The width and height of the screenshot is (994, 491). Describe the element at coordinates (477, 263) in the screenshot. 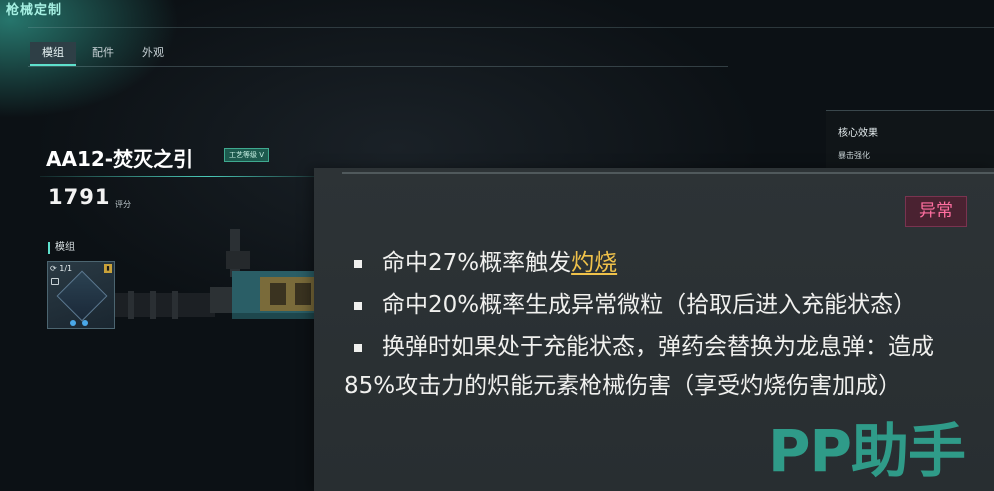

I see `effect-text: 命中27%概率触发` at that location.